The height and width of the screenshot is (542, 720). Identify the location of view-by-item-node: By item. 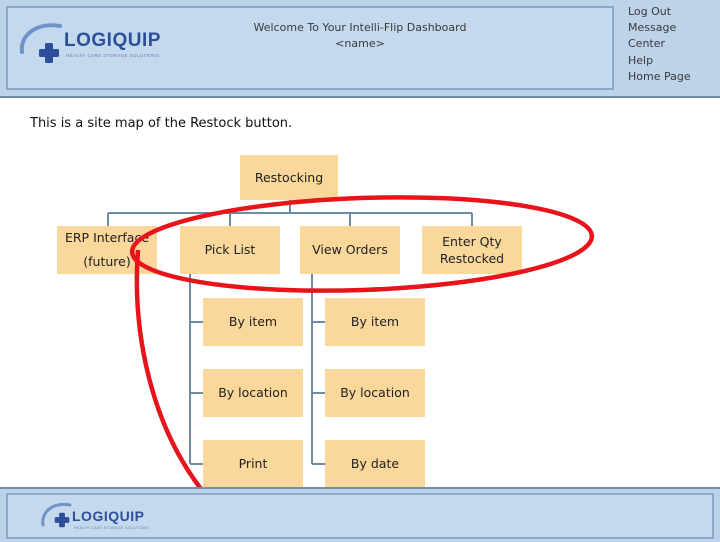
(375, 322).